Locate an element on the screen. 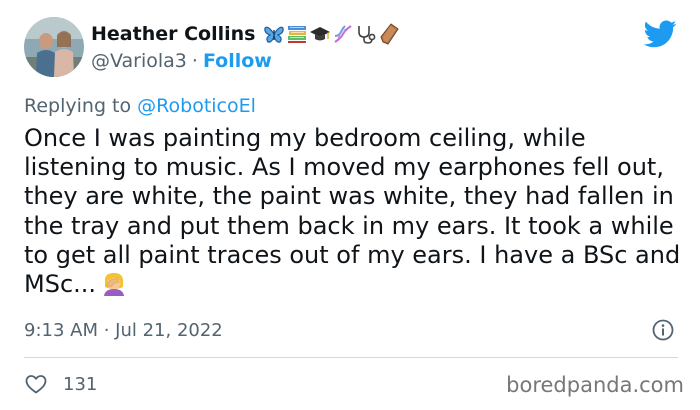 The width and height of the screenshot is (700, 410). author-handle-row: @Variola3 · Follow is located at coordinates (181, 61).